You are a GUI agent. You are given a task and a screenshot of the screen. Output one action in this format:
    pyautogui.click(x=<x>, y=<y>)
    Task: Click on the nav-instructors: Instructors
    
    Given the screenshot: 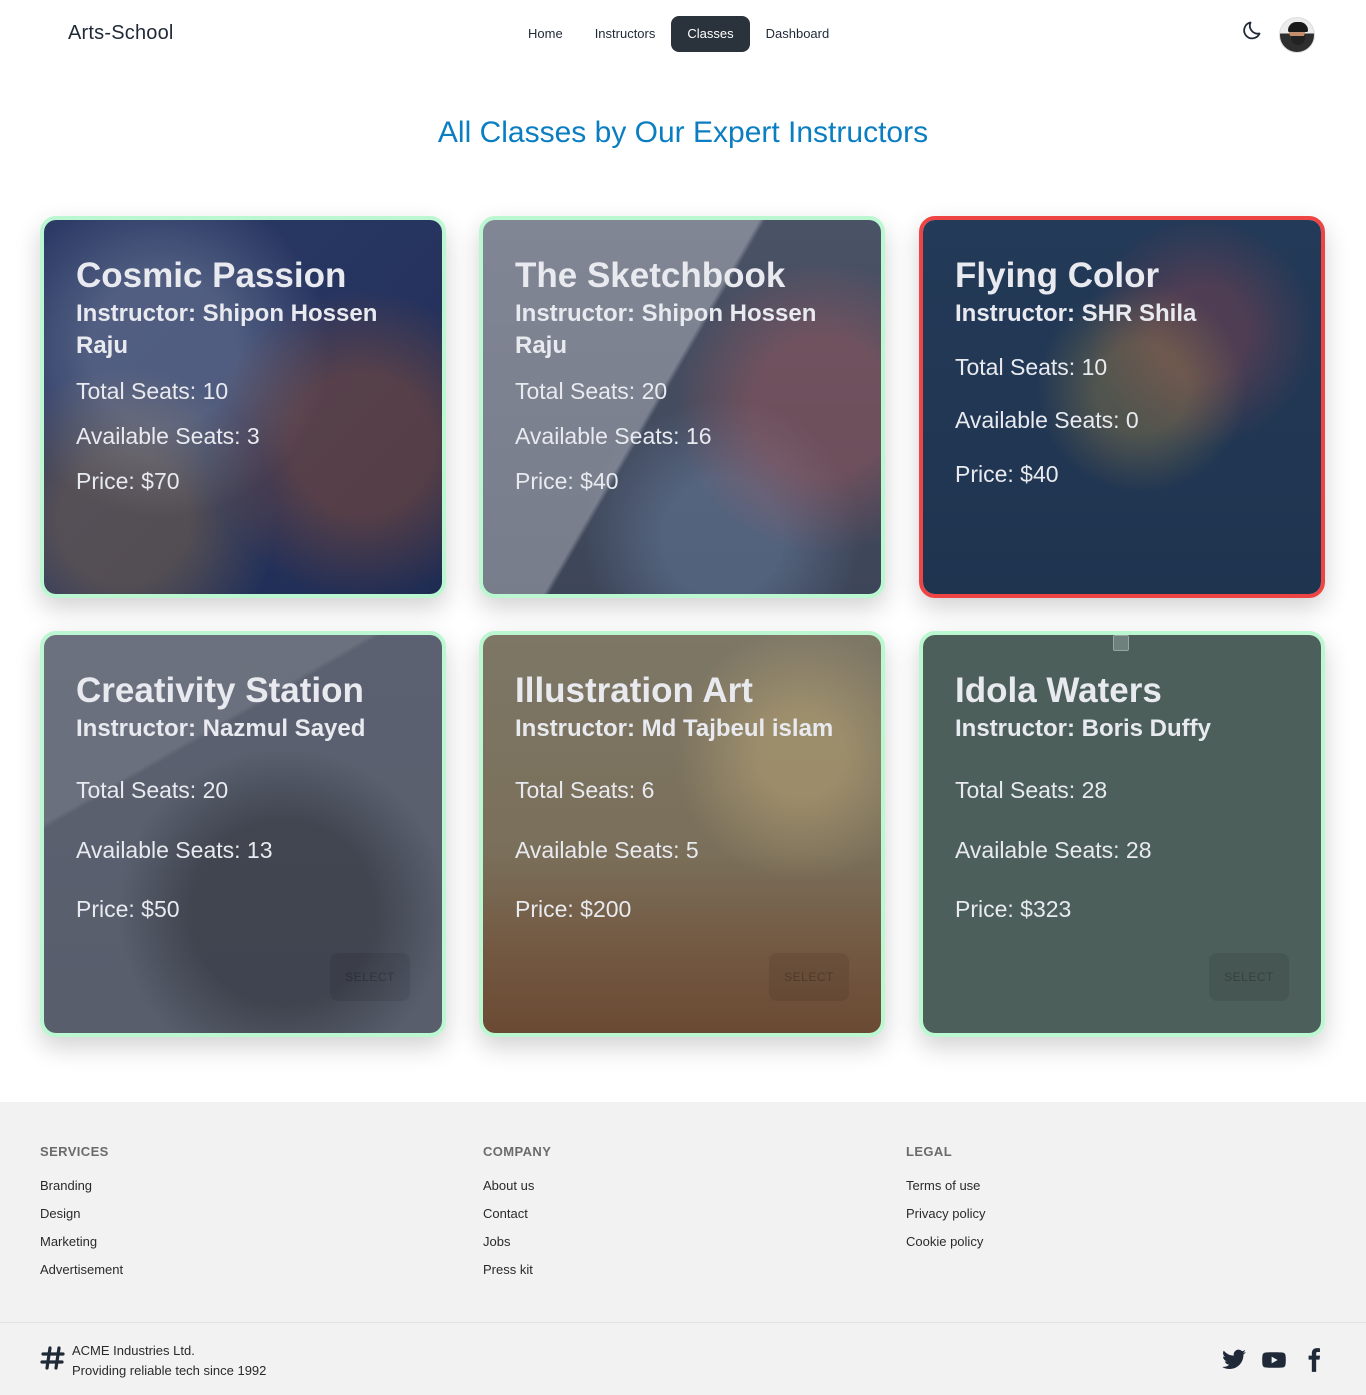 What is the action you would take?
    pyautogui.click(x=625, y=34)
    